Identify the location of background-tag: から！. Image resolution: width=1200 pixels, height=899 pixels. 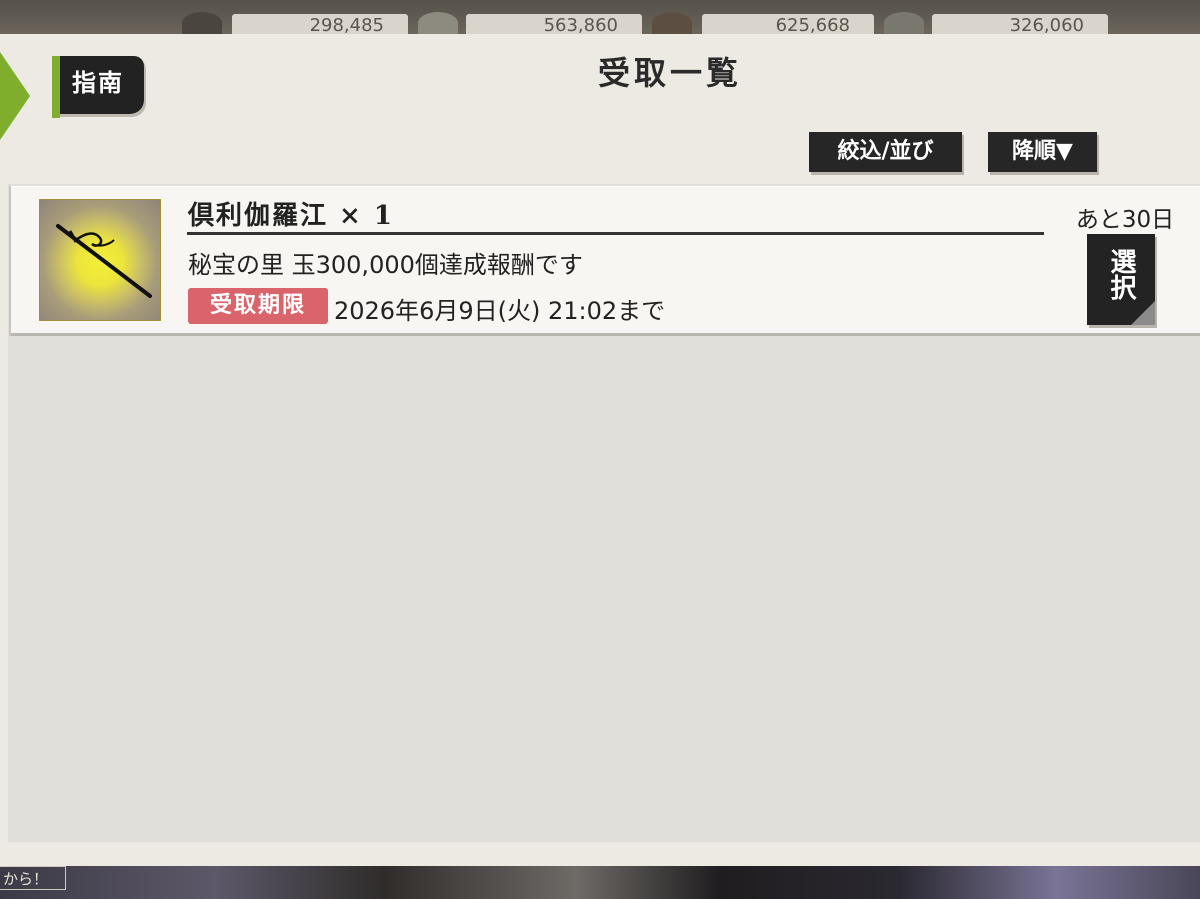
(33, 878).